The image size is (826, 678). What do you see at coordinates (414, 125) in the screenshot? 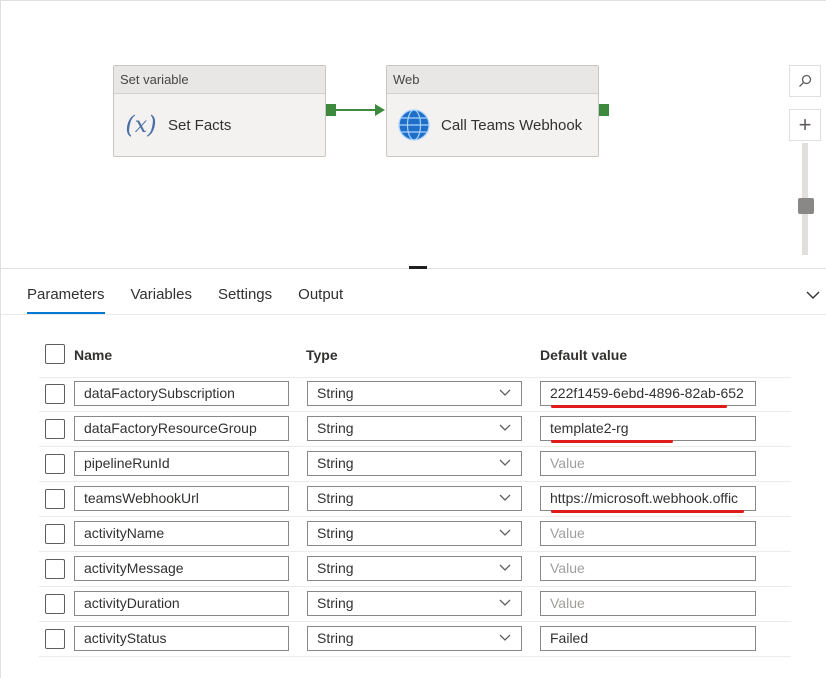
I see `globe-icon` at bounding box center [414, 125].